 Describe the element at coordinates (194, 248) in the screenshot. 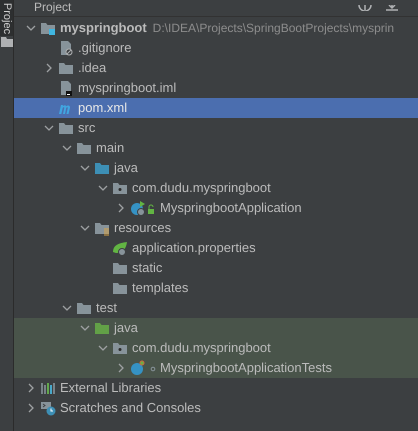

I see `item-label: application.properties` at that location.